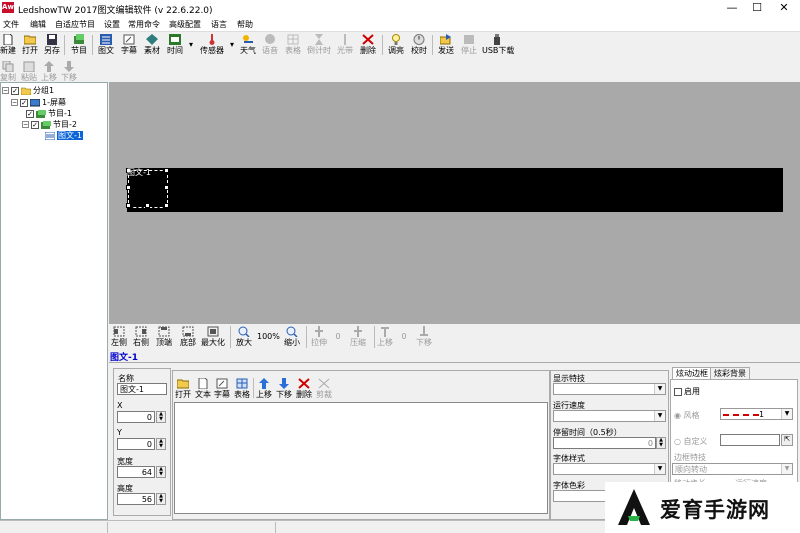  I want to click on table-button: 表格, so click(293, 45).